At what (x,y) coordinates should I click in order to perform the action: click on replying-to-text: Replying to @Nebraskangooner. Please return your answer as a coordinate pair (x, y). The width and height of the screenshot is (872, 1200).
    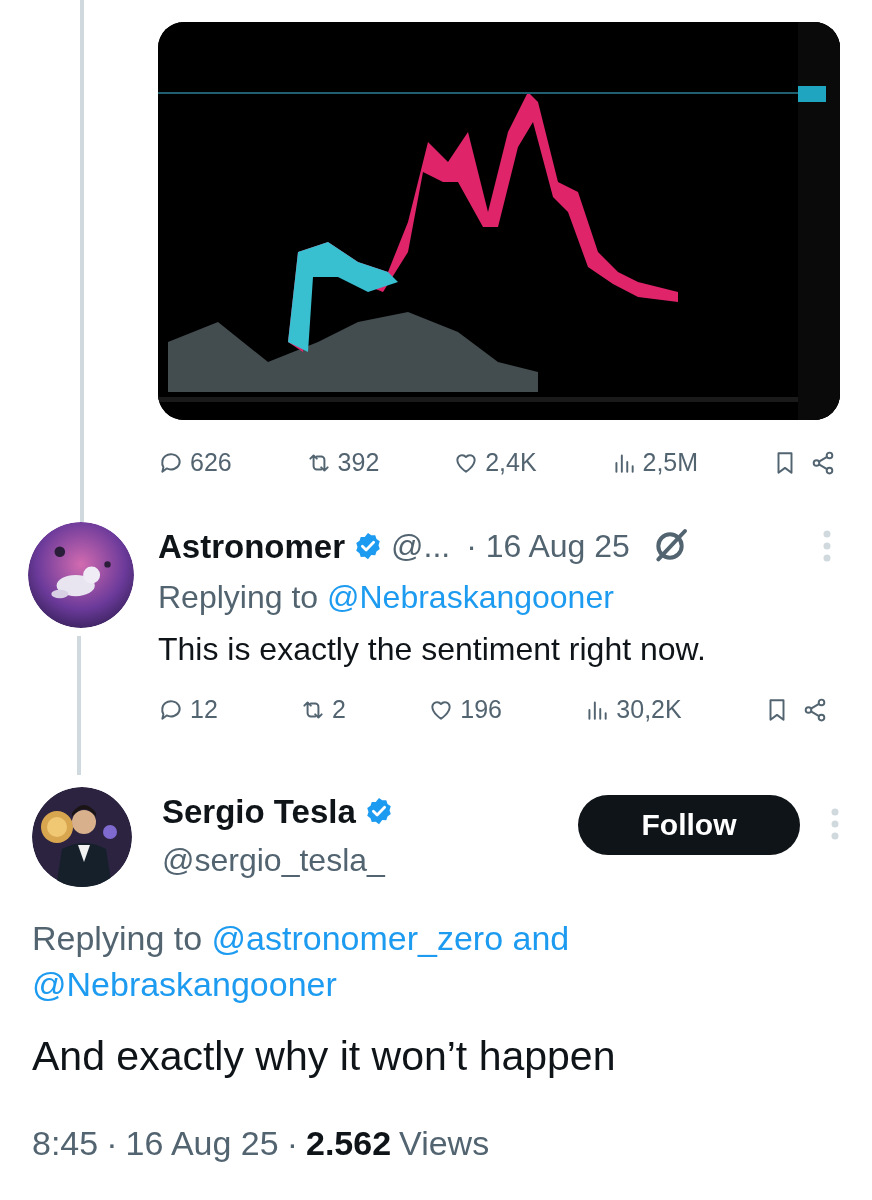
    Looking at the image, I should click on (386, 597).